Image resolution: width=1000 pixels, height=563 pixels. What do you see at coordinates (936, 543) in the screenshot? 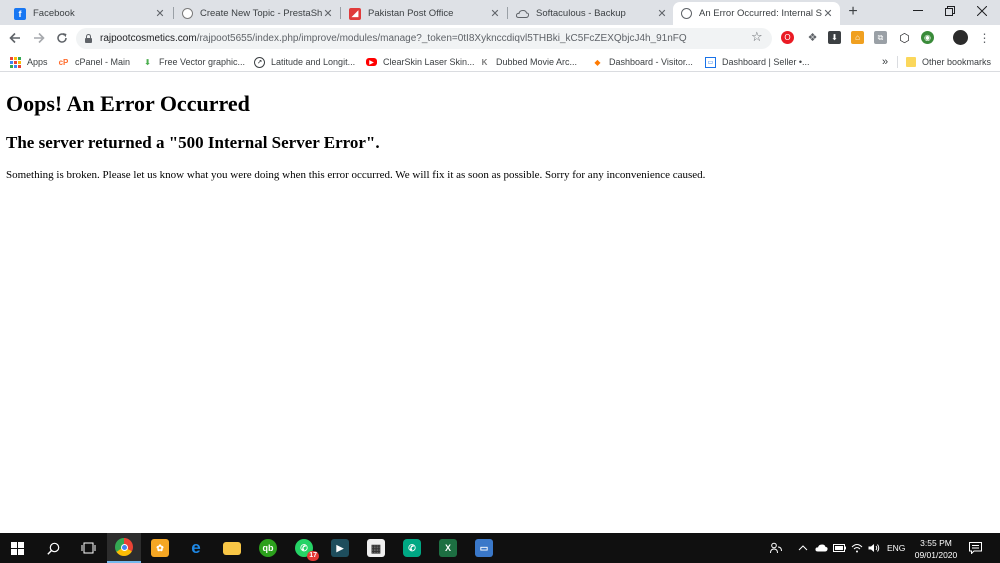
I see `clock-time: 3:55 PM` at bounding box center [936, 543].